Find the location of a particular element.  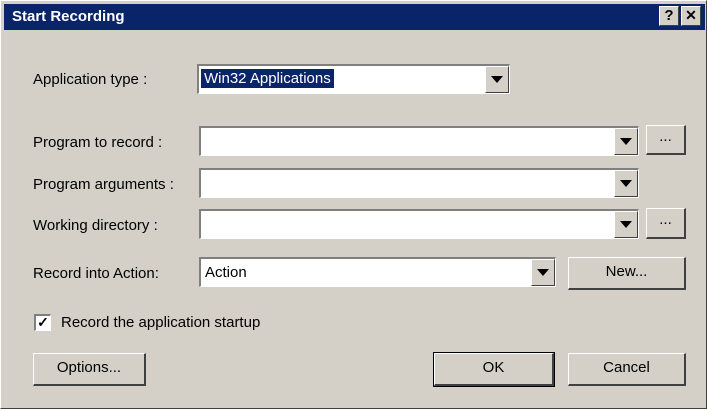

application-type-label: Application type : is located at coordinates (90, 79).